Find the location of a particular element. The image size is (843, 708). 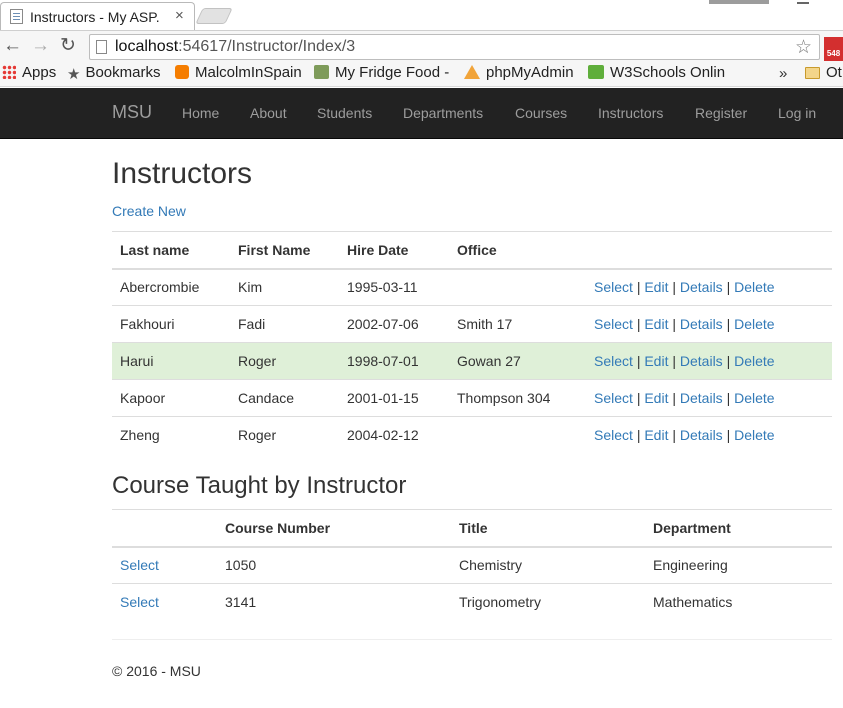

cell-last: Kapoor is located at coordinates (171, 398).